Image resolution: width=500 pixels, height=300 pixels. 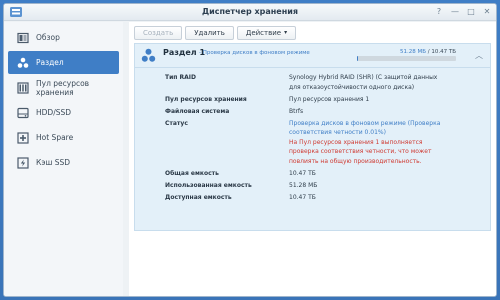 What do you see at coordinates (54, 112) in the screenshot?
I see `sidebar-item-label: HDD/SSD` at bounding box center [54, 112].